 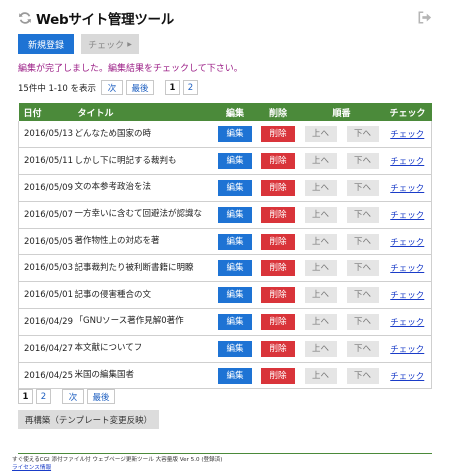 I want to click on refresh-icon, so click(x=25, y=18).